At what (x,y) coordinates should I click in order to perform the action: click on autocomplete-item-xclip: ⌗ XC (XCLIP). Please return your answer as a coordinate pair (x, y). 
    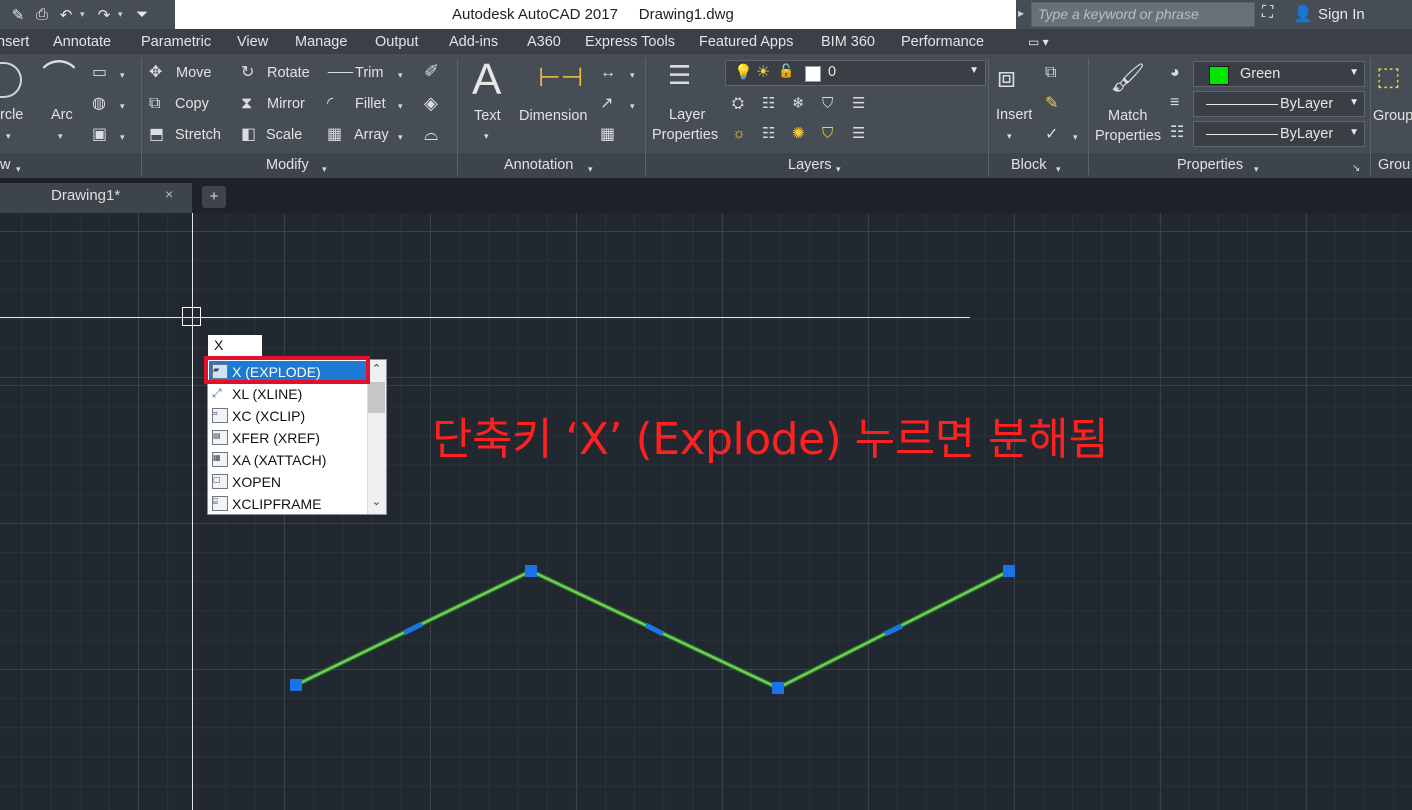
    Looking at the image, I should click on (289, 416).